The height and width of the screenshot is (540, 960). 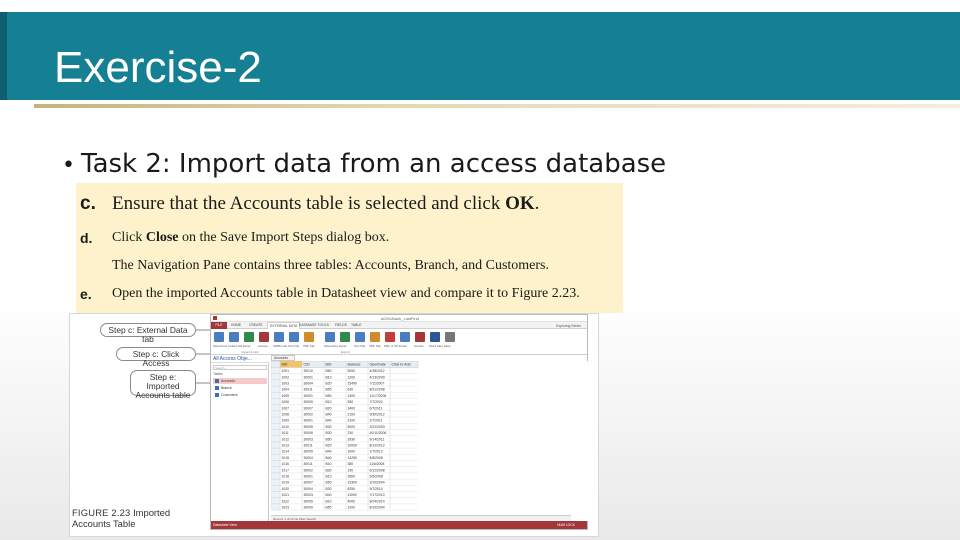 What do you see at coordinates (286, 396) in the screenshot?
I see `table-cell: 1005` at bounding box center [286, 396].